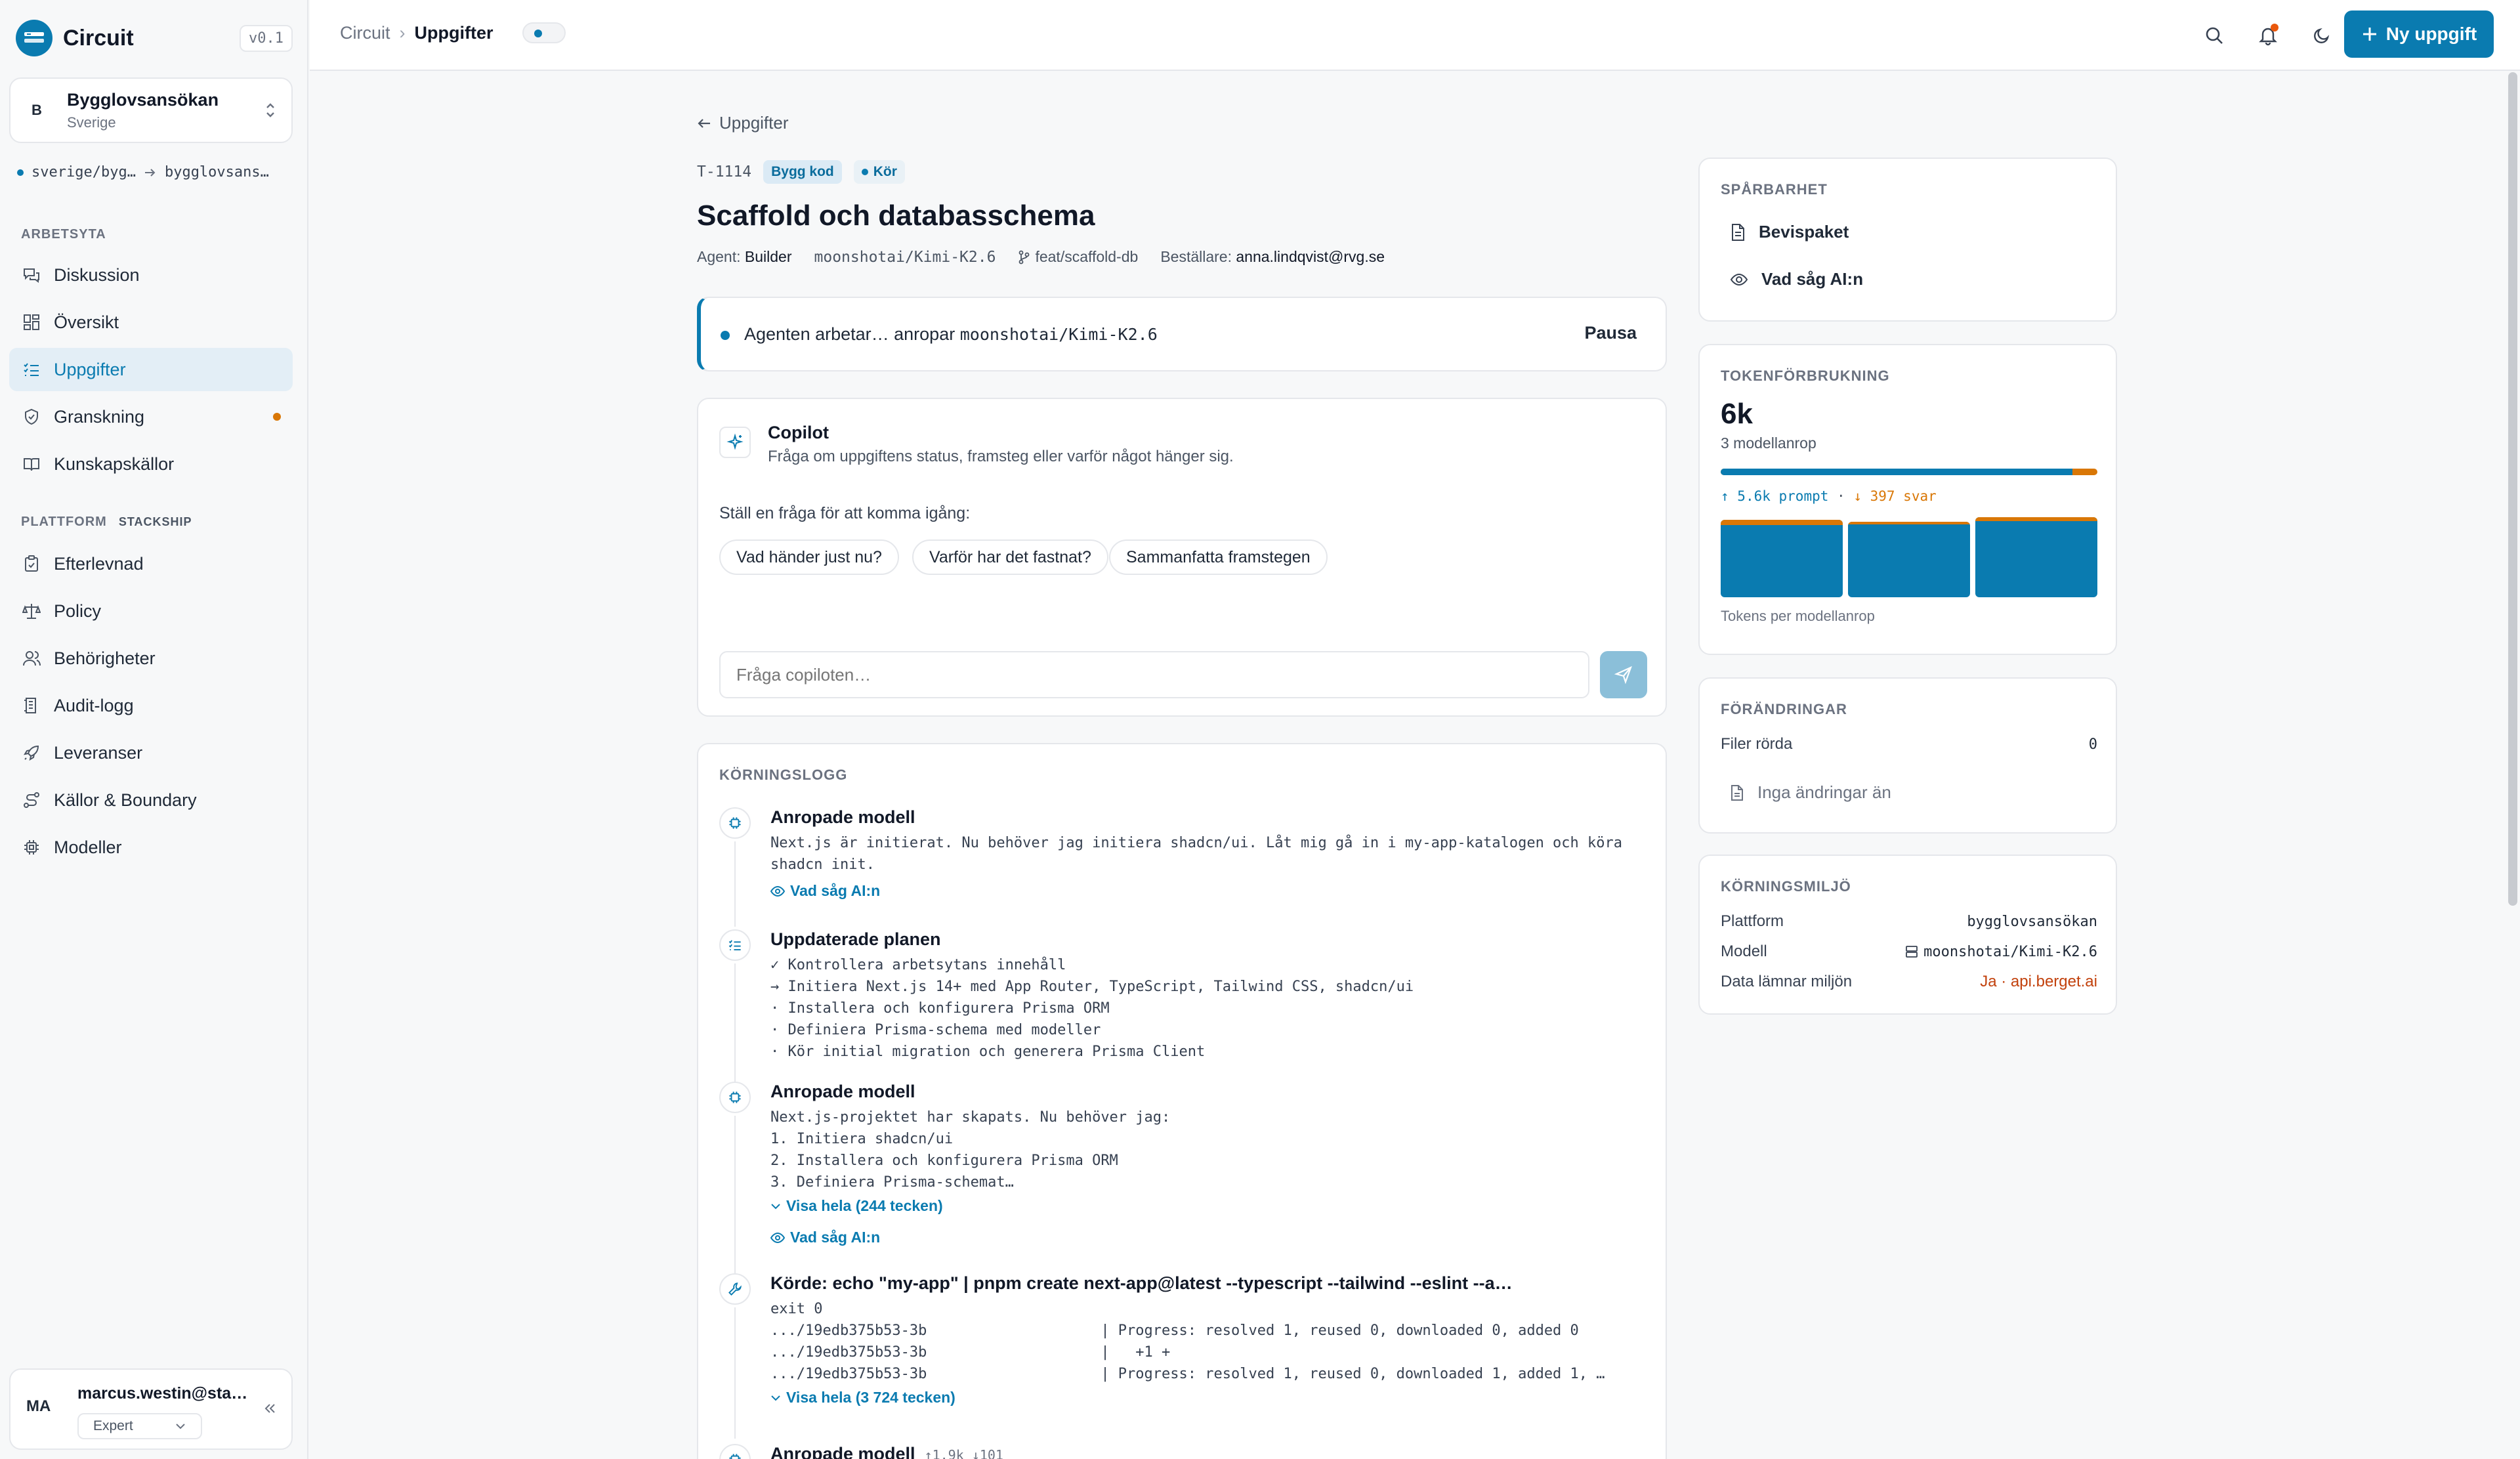  Describe the element at coordinates (1909, 921) in the screenshot. I see `platform-row: Plattform bygglovsansökan` at that location.